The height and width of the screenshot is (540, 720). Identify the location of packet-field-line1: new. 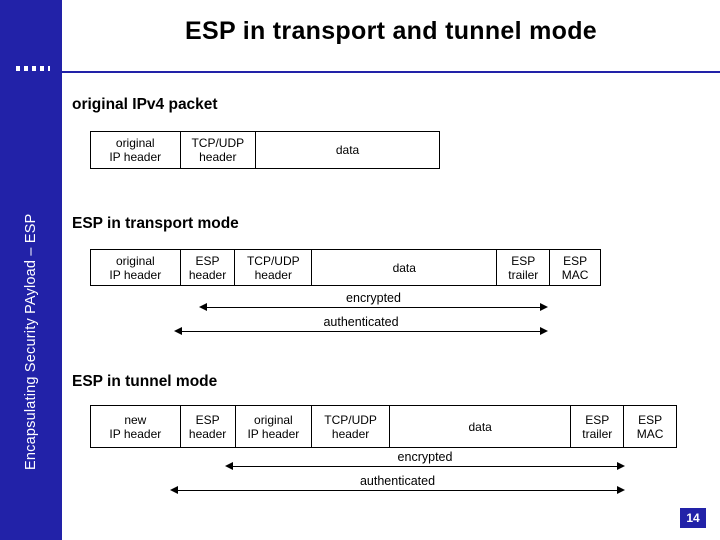
(135, 419).